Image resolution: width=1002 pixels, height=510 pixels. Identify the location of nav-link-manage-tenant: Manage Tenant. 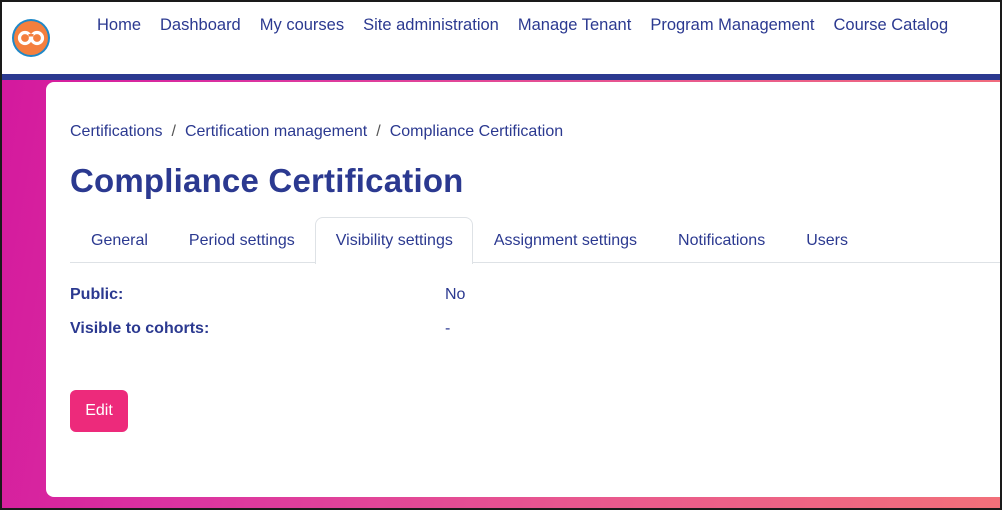
(574, 25).